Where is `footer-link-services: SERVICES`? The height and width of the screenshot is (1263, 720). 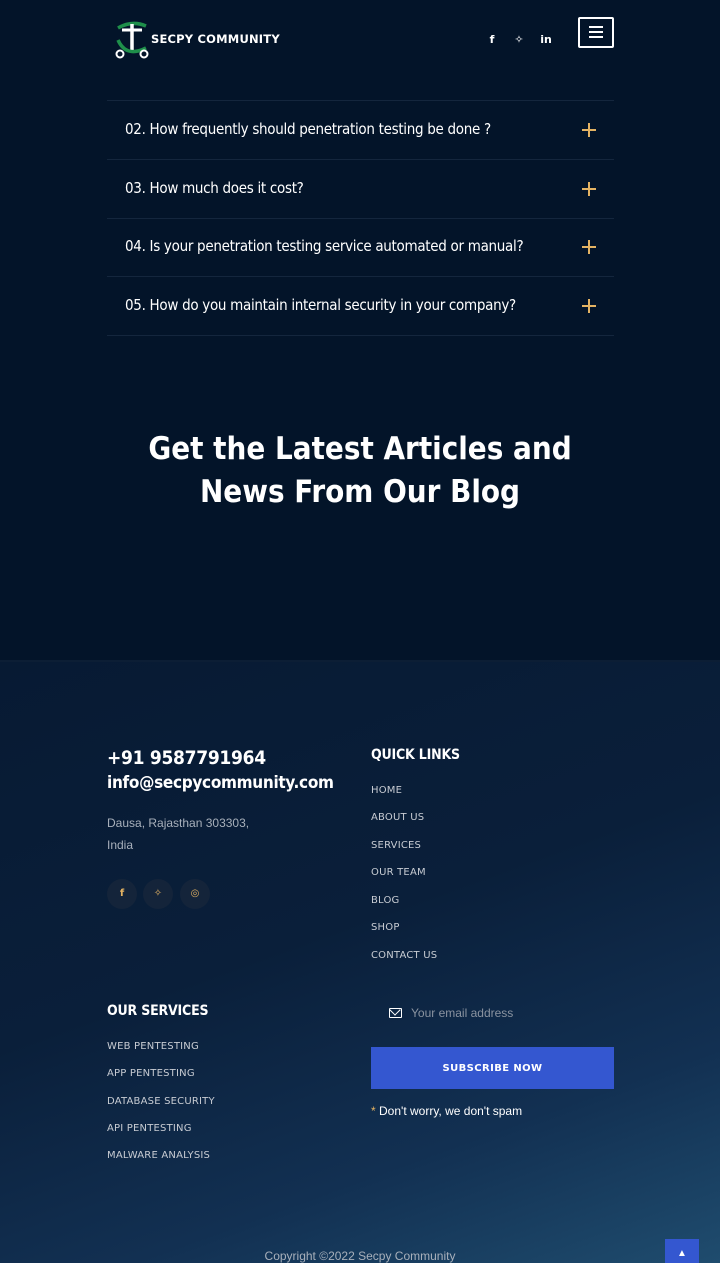
footer-link-services: SERVICES is located at coordinates (396, 845).